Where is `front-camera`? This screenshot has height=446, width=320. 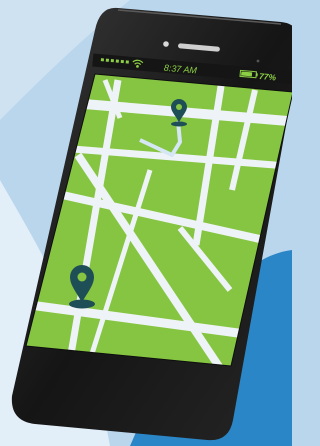 front-camera is located at coordinates (166, 44).